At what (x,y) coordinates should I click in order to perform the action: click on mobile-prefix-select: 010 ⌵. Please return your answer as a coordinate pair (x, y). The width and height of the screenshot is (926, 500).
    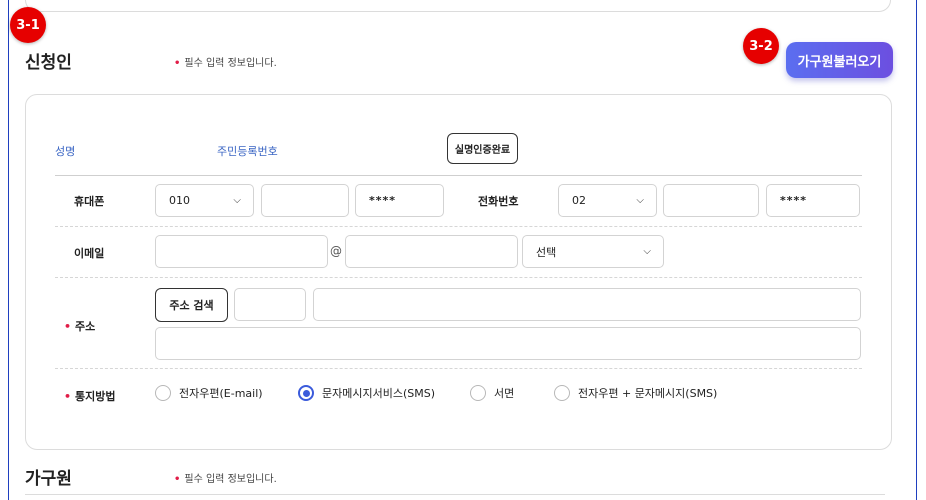
    Looking at the image, I should click on (204, 200).